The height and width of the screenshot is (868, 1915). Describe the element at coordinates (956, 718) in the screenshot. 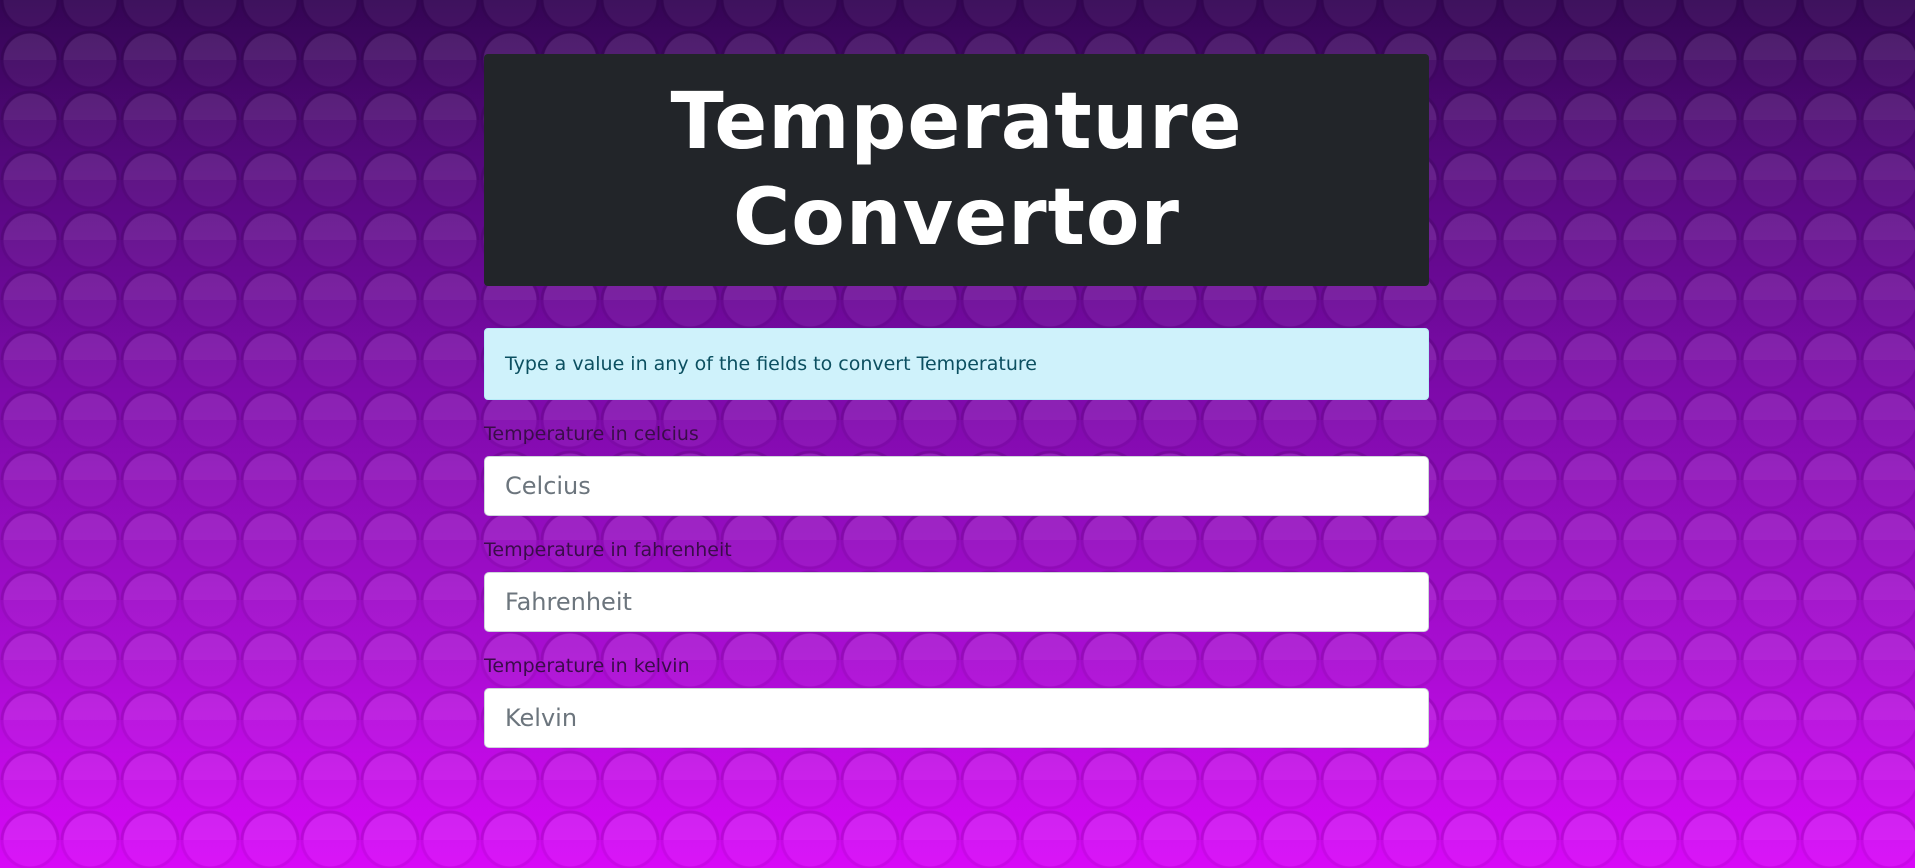

I see `kelvin-input` at that location.